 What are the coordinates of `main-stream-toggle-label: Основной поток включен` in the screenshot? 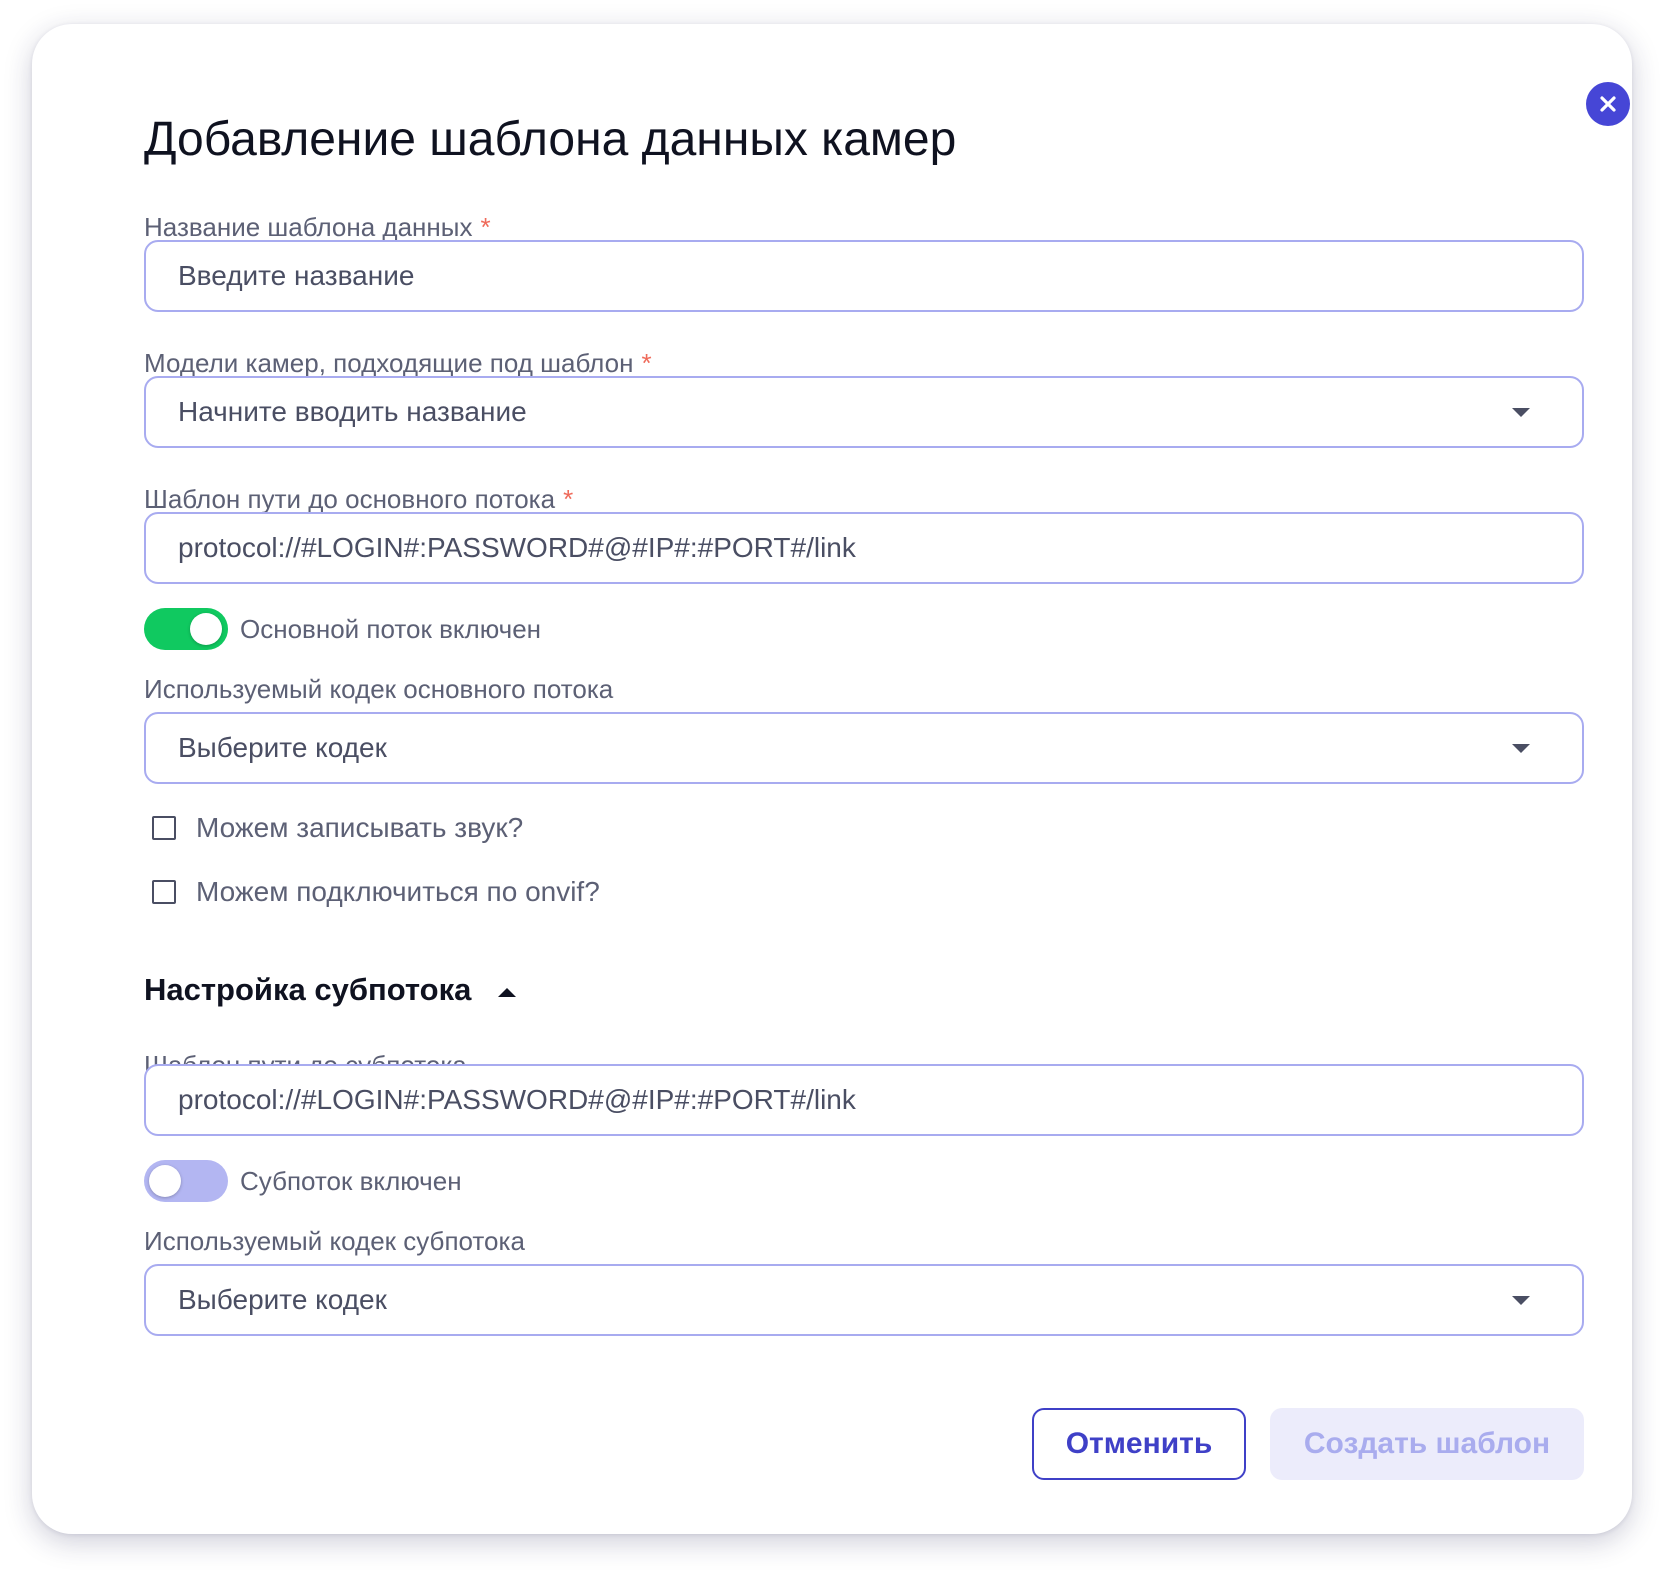 It's located at (391, 629).